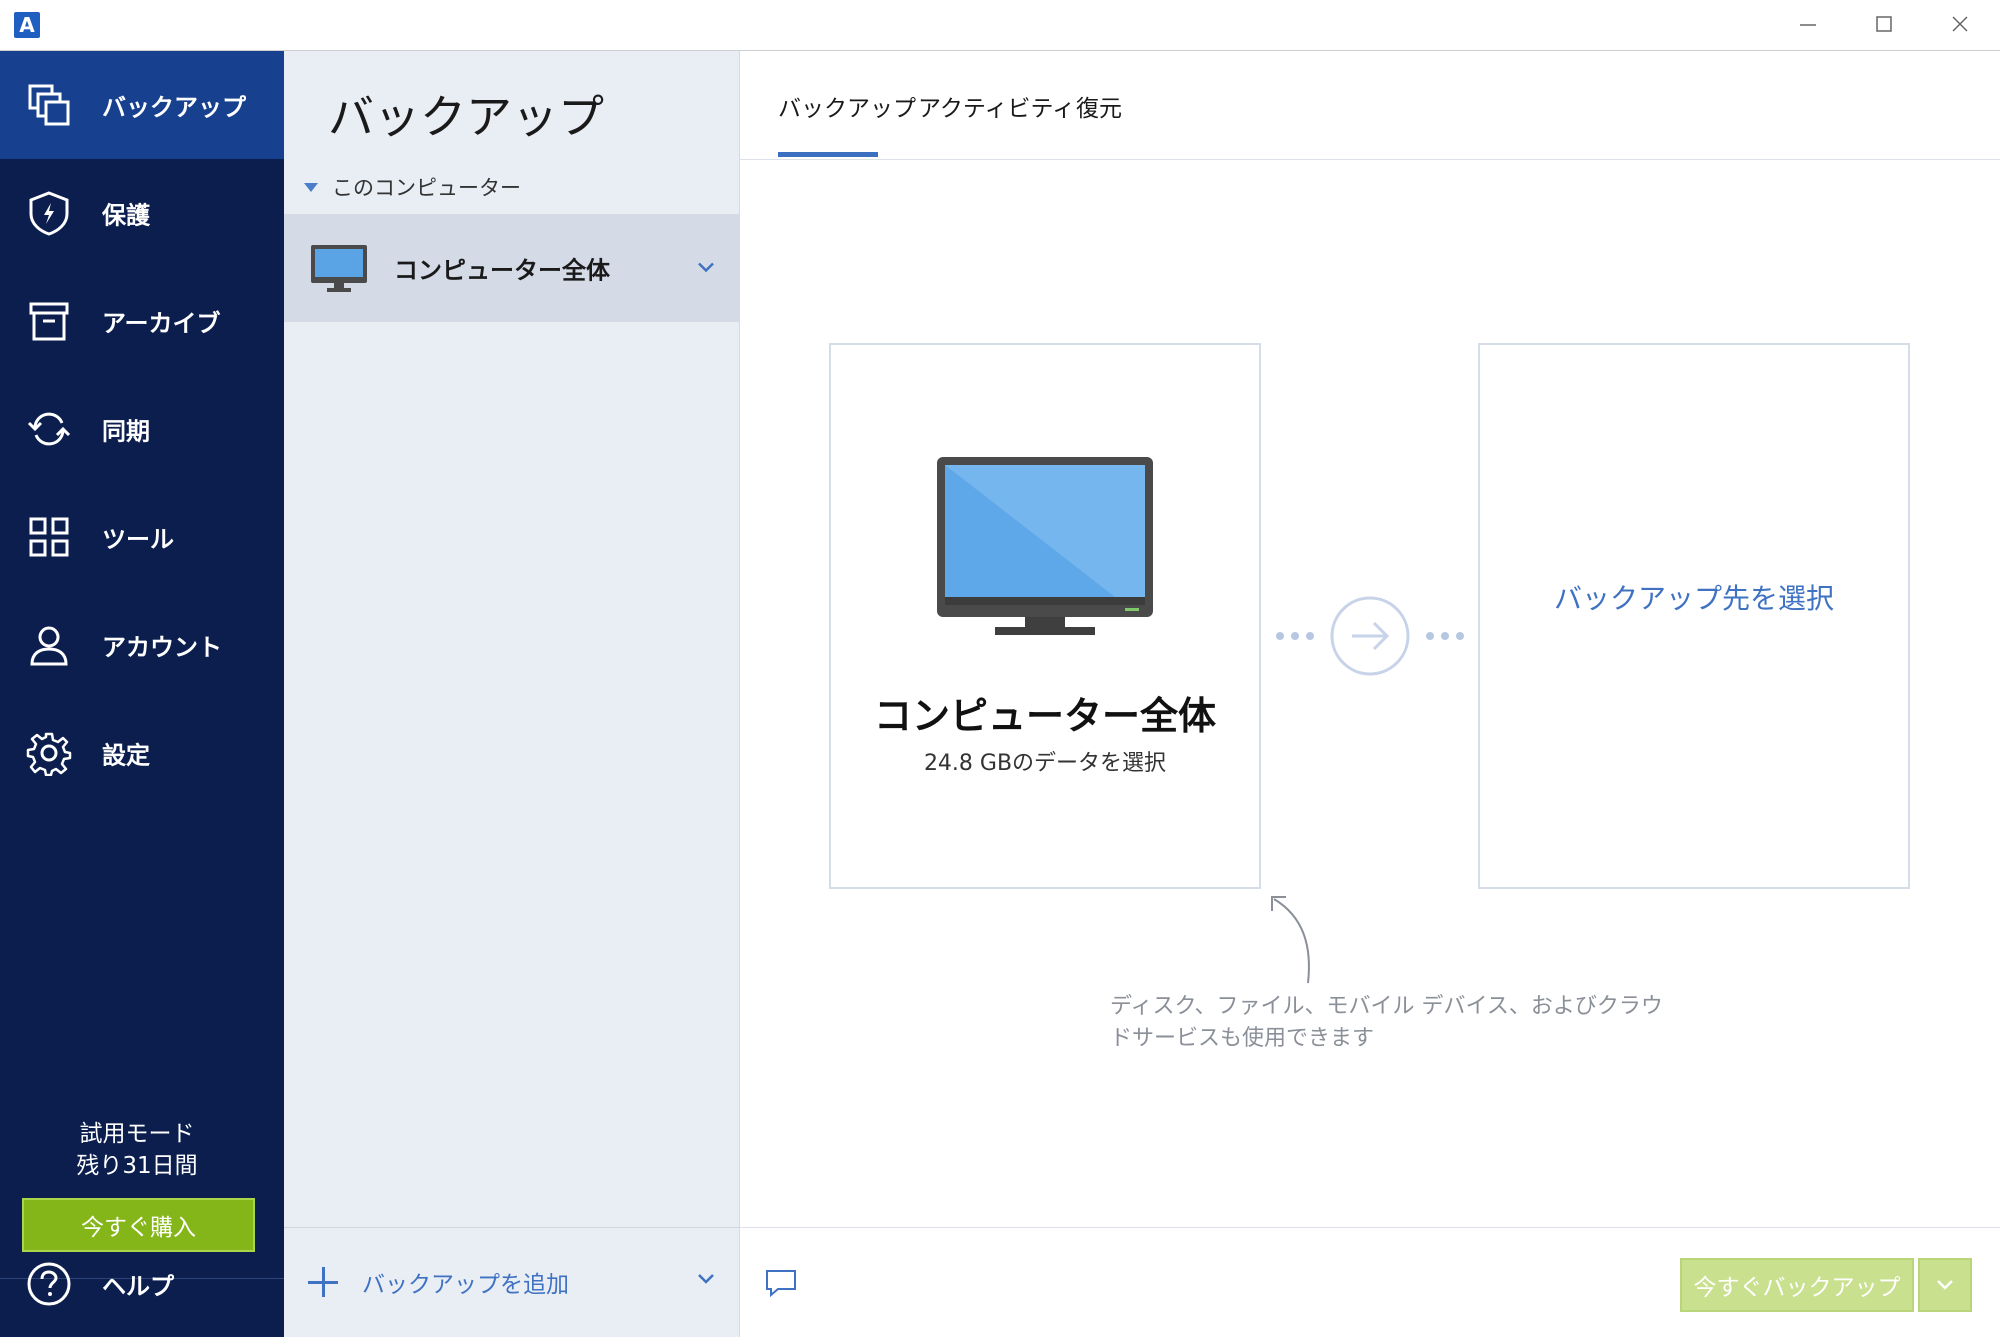  I want to click on sidebar-item-label: アーカイブ, so click(161, 323).